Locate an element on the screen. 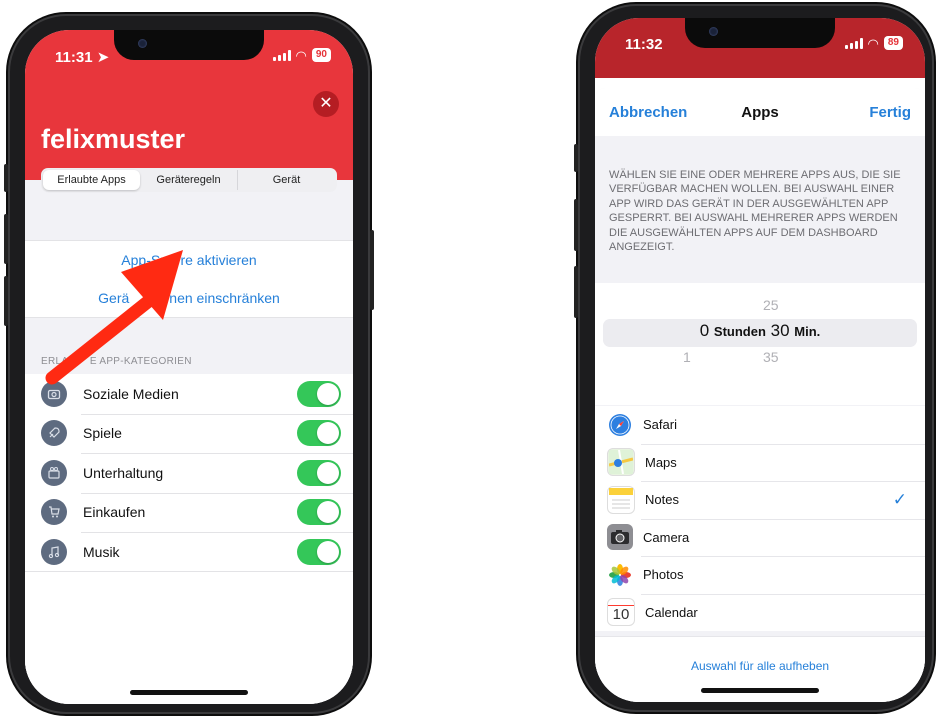  status-time: 11:32 is located at coordinates (644, 44).